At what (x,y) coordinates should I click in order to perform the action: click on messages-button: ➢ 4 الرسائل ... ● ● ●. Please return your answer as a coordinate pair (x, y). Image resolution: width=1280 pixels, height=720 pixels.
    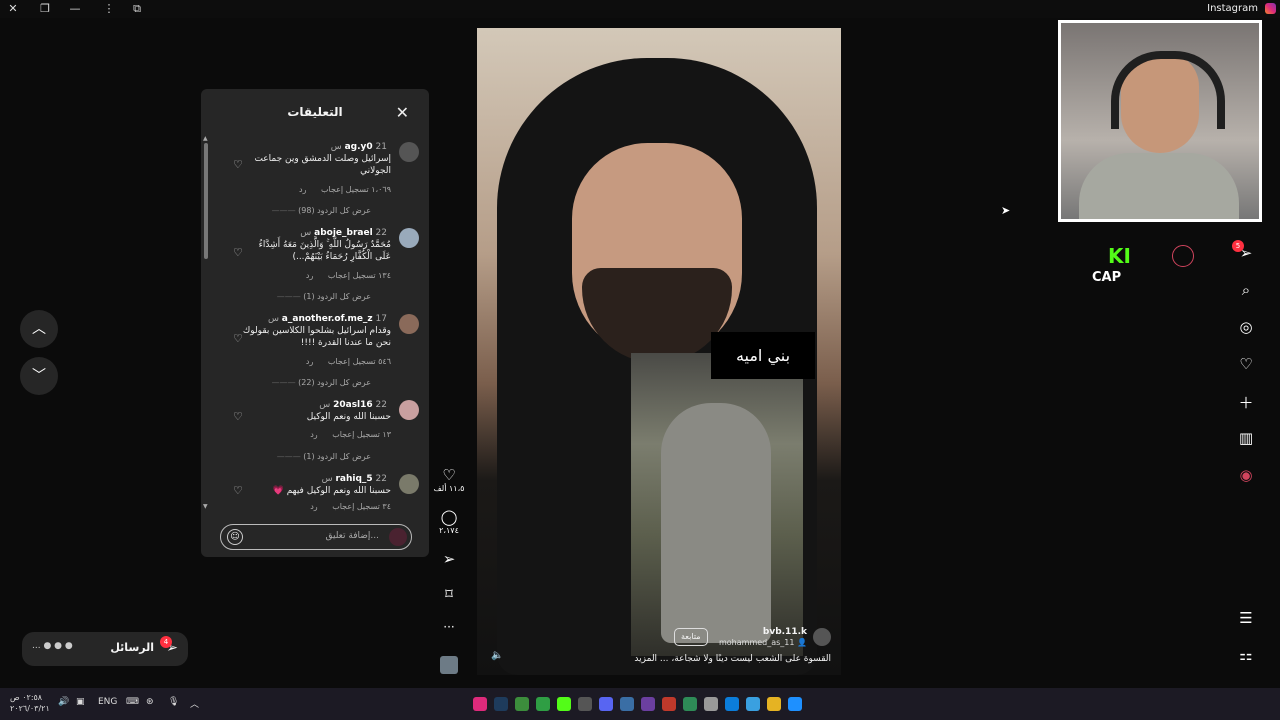
    Looking at the image, I should click on (105, 649).